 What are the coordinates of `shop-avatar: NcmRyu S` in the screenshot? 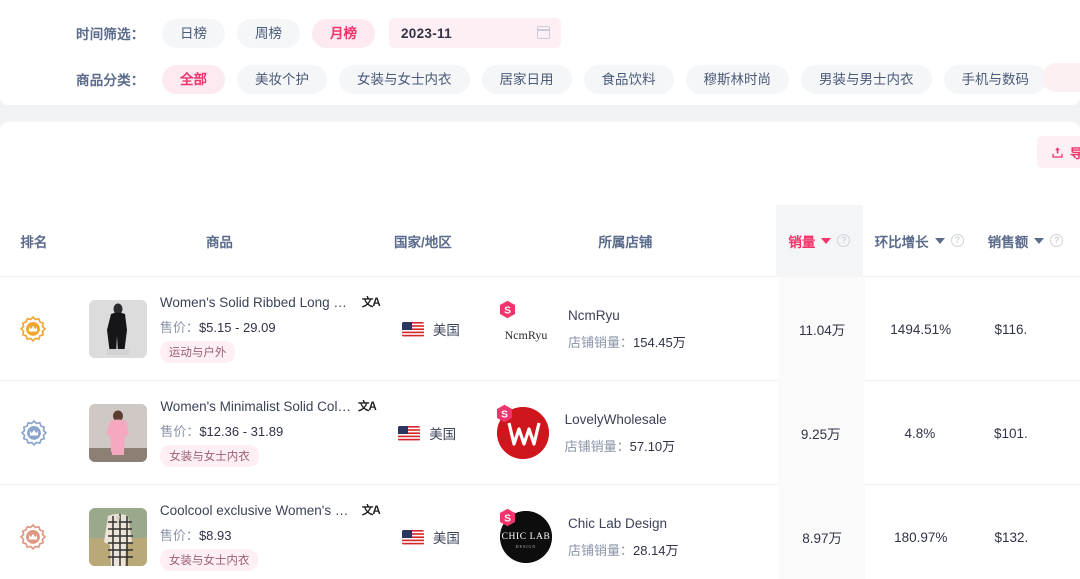 It's located at (525, 327).